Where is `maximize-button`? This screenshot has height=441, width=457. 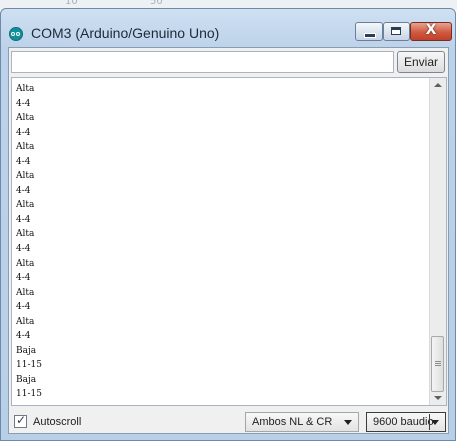
maximize-button is located at coordinates (396, 31).